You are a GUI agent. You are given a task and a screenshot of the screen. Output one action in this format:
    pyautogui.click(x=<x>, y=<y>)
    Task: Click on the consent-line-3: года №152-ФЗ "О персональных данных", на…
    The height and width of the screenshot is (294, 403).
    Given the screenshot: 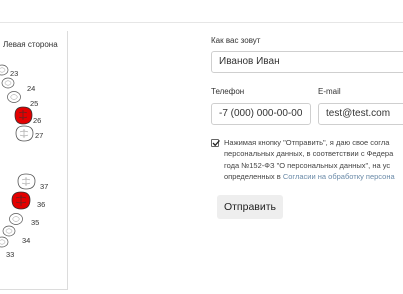 What is the action you would take?
    pyautogui.click(x=307, y=165)
    